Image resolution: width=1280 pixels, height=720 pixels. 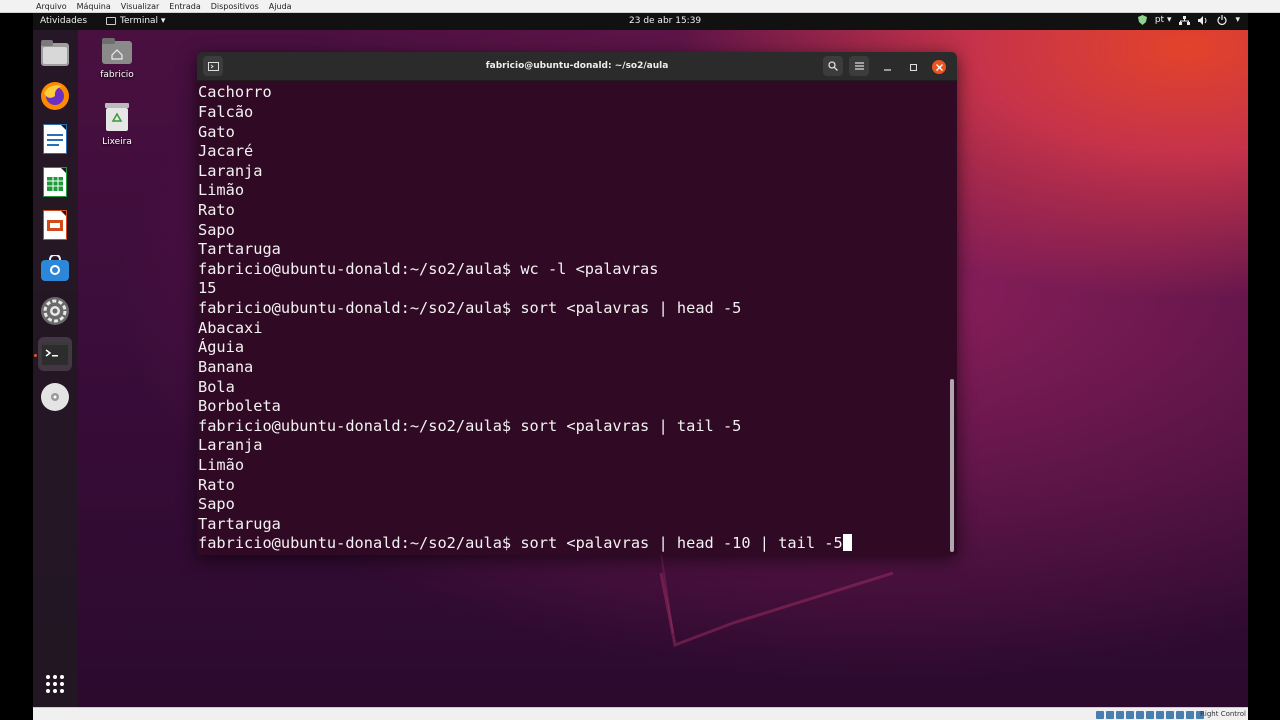 I want to click on firefox-icon, so click(x=55, y=96).